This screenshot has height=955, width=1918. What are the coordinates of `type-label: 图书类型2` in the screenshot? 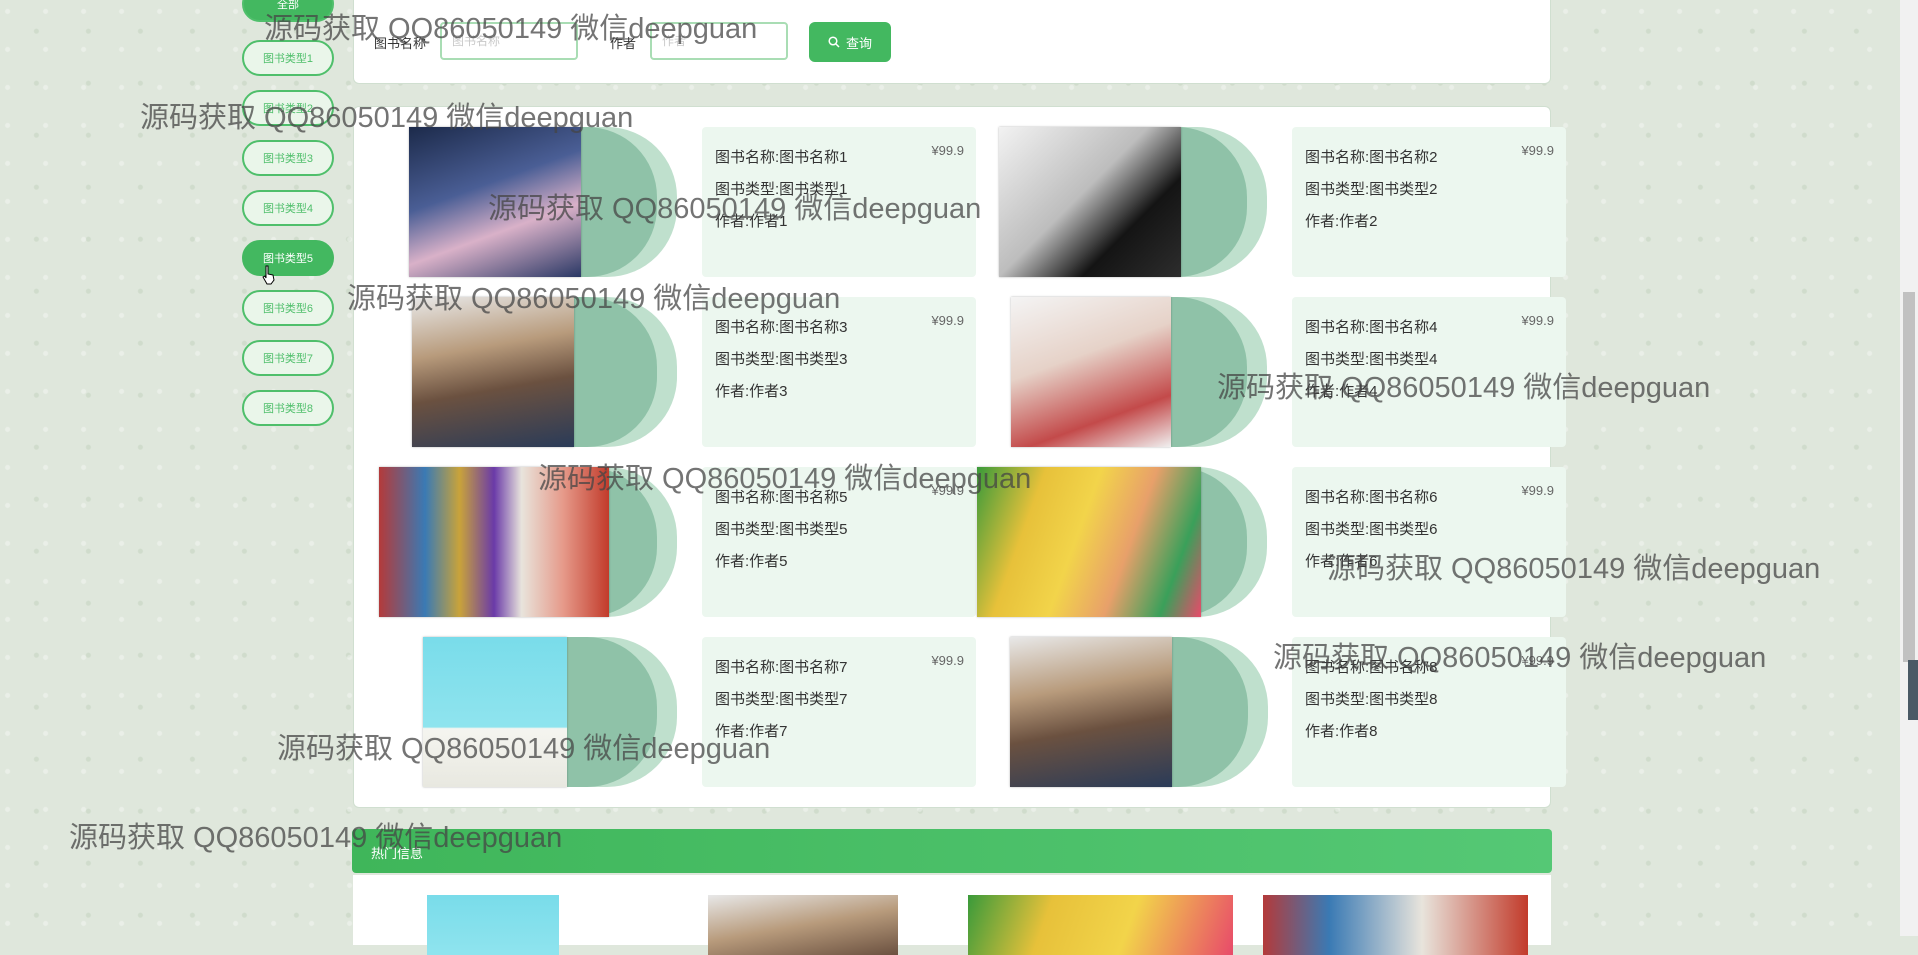 It's located at (288, 109).